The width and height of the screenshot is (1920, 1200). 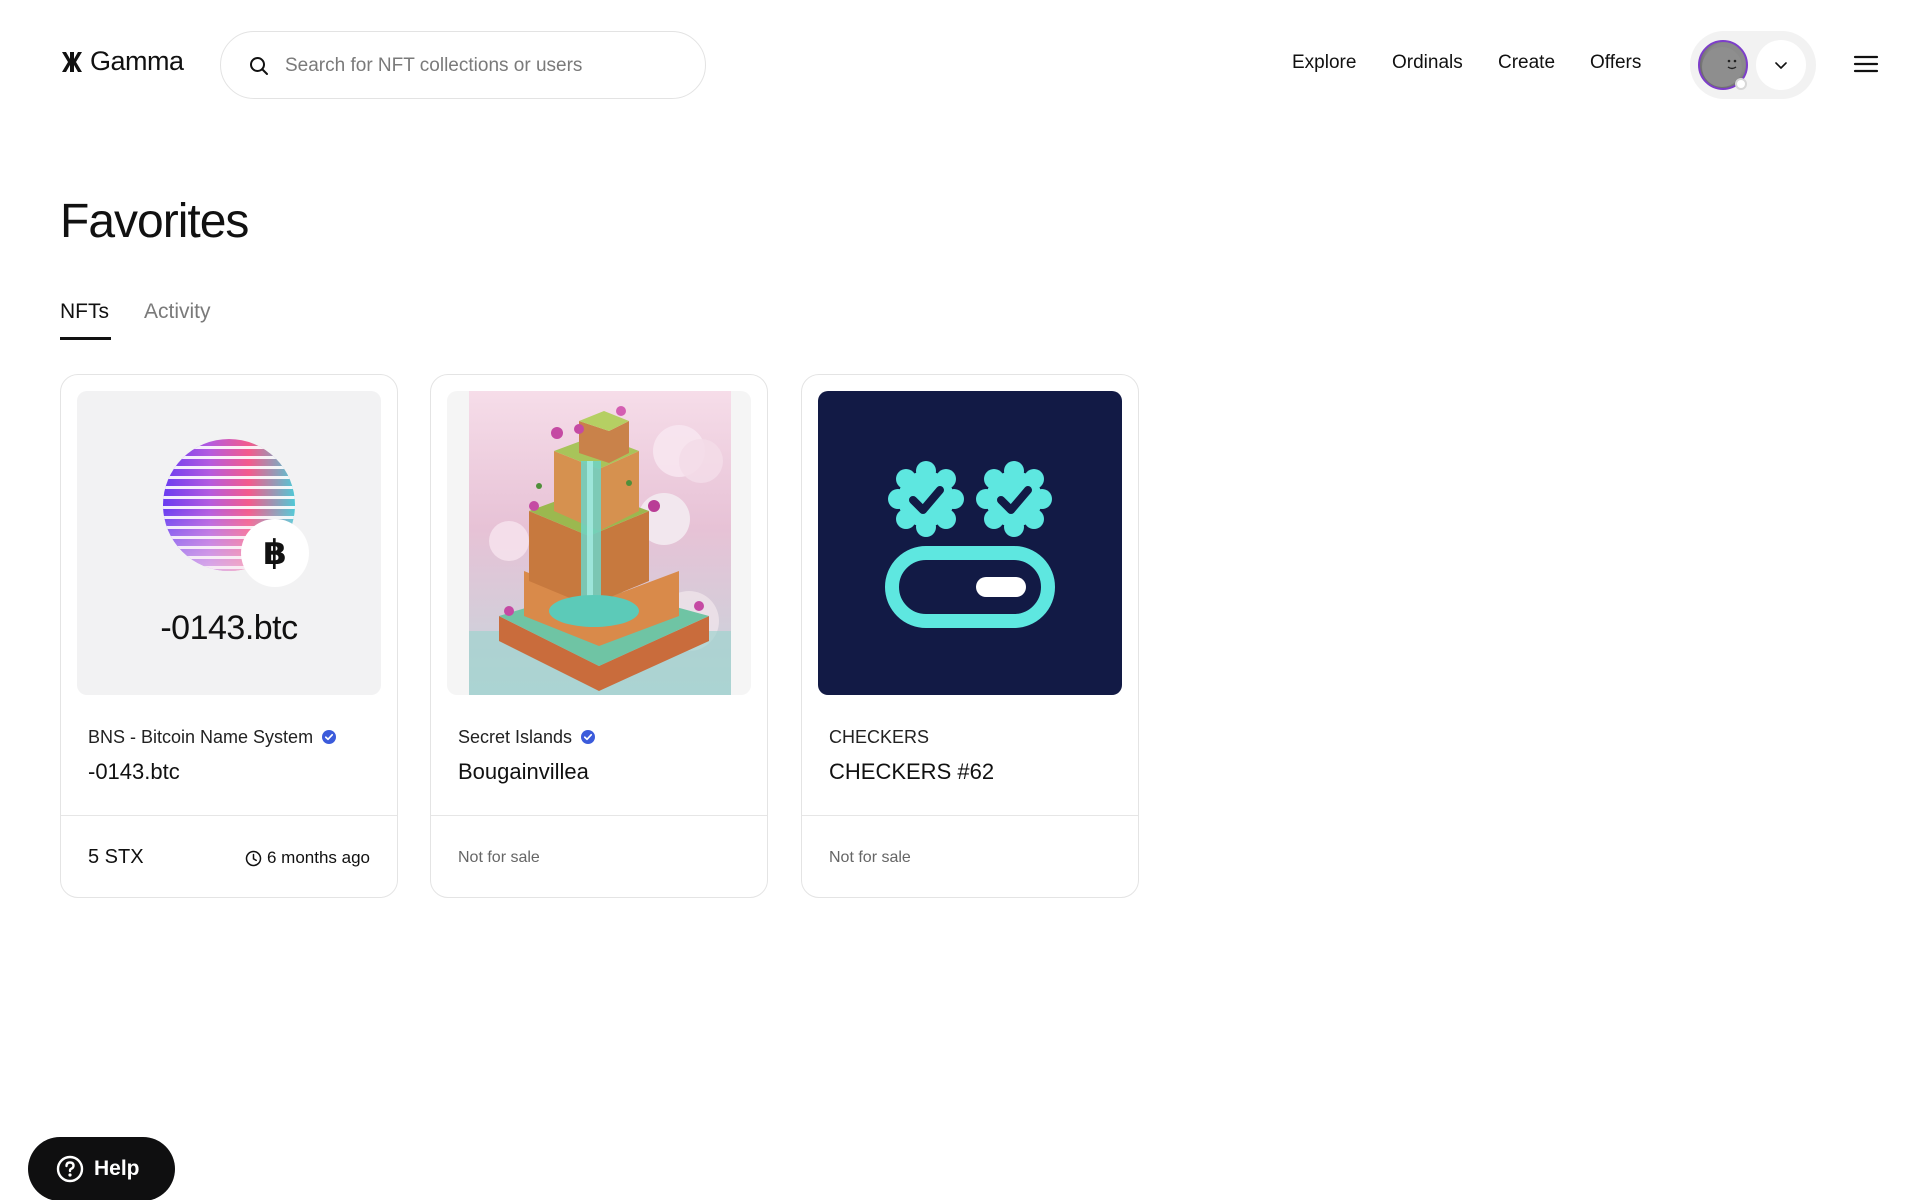 I want to click on active-tab-indicator, so click(x=85, y=338).